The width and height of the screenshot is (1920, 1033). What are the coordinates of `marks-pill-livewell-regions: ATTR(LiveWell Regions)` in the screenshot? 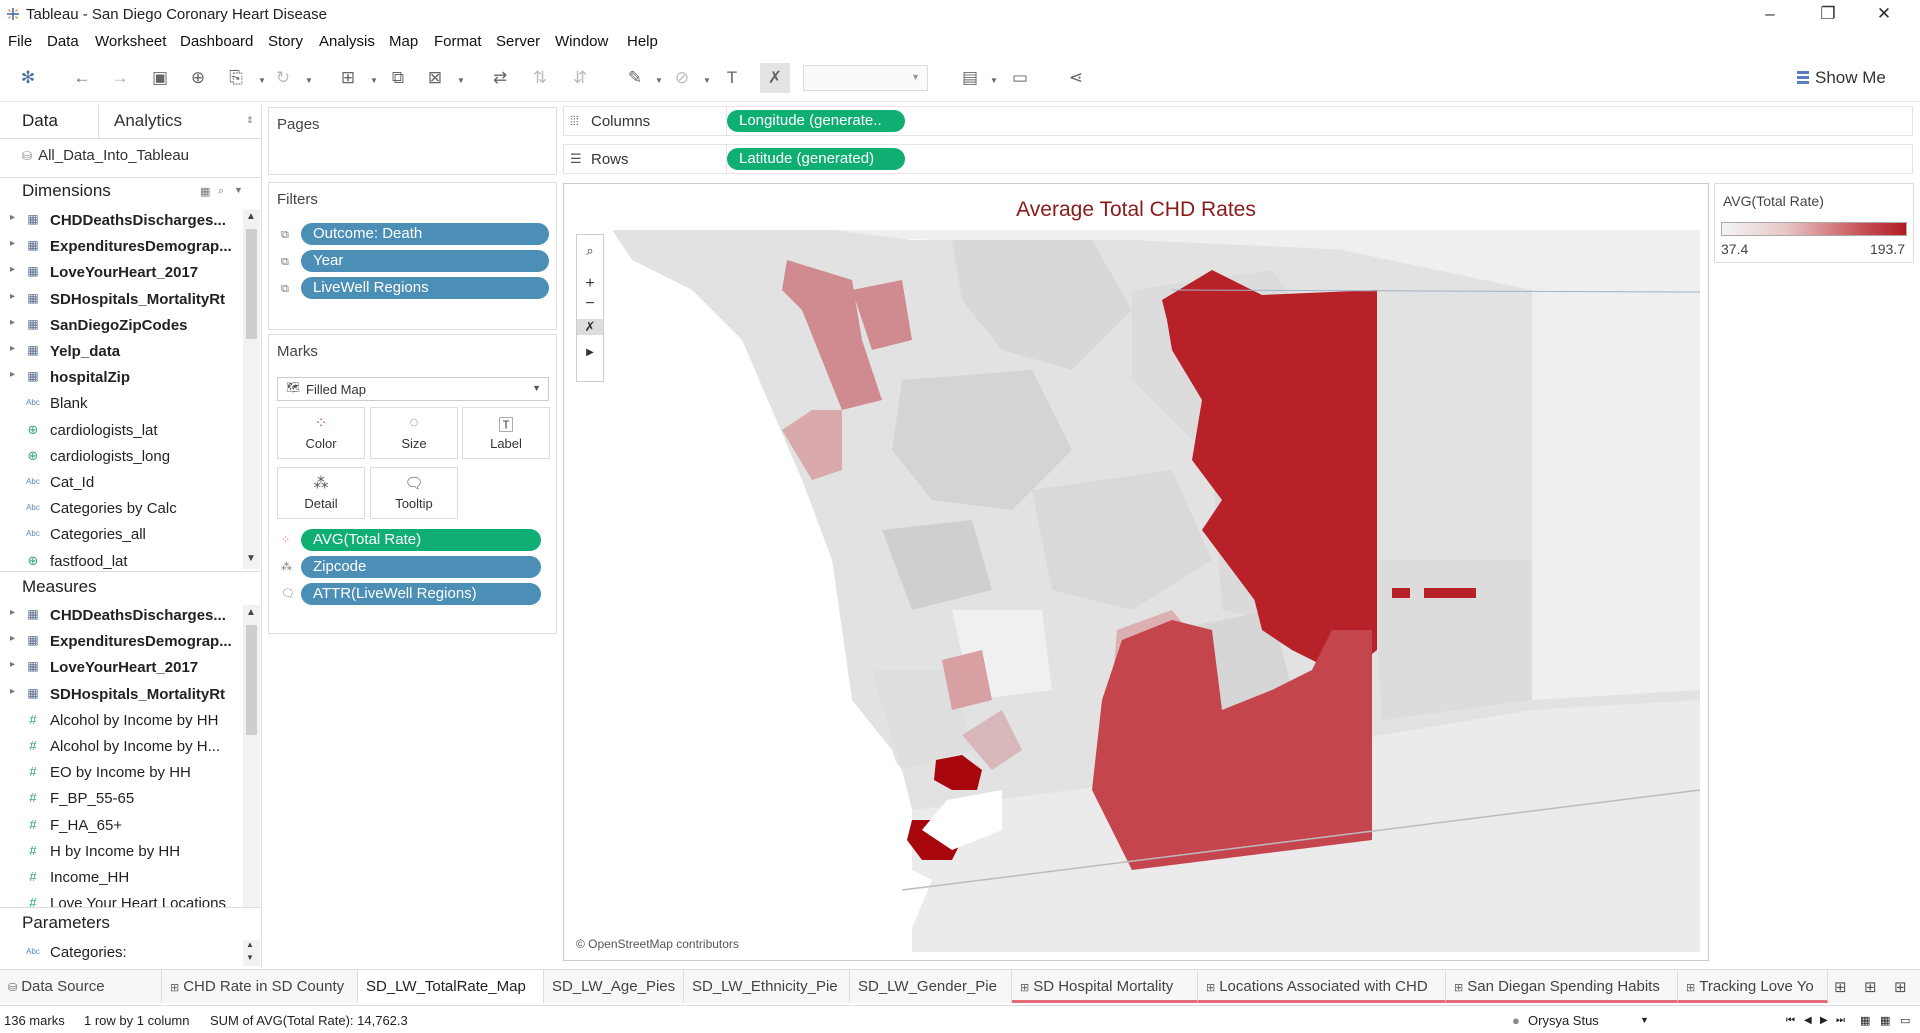 It's located at (421, 594).